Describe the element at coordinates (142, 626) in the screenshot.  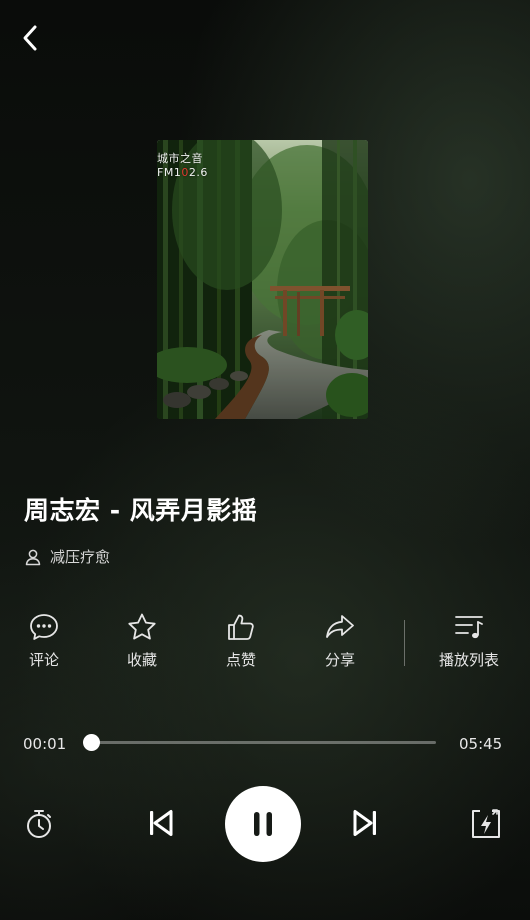
I see `star-icon` at that location.